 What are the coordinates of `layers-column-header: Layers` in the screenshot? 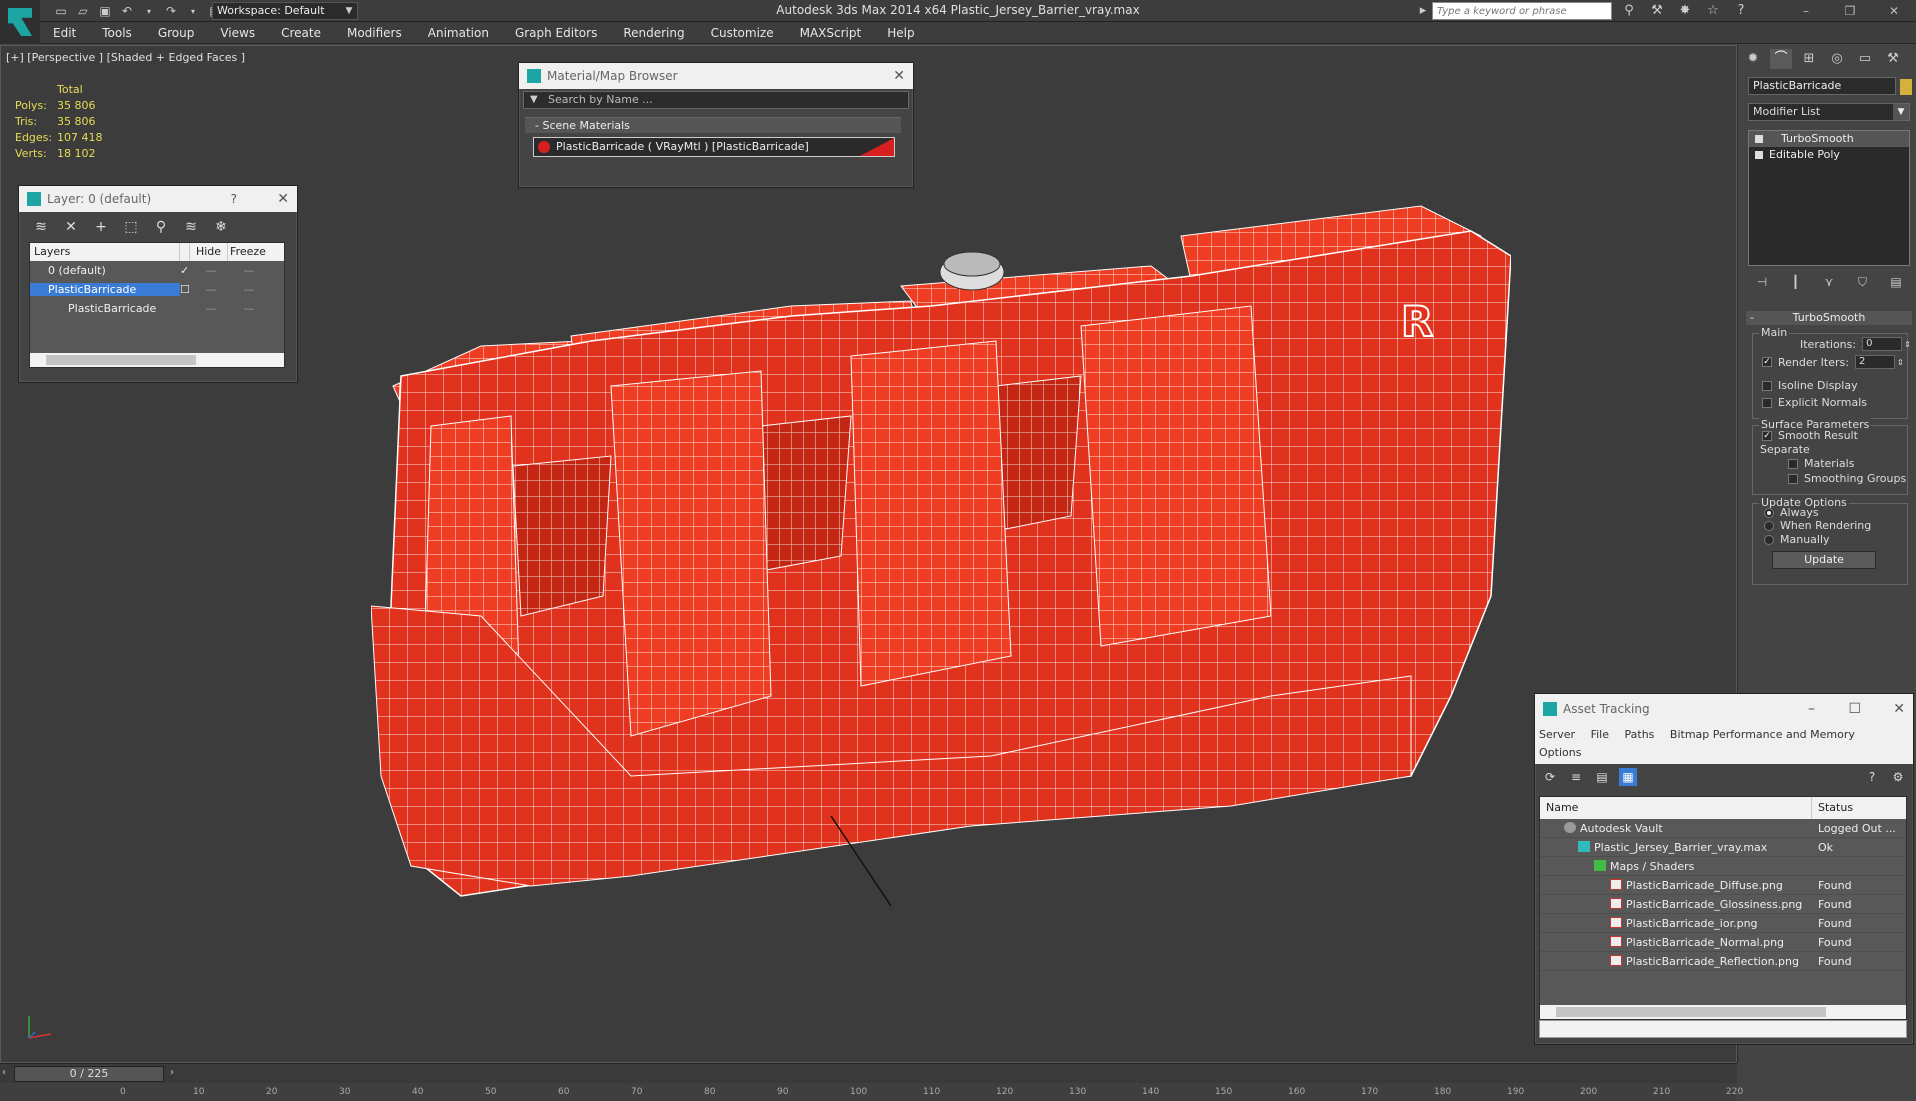 It's located at (105, 252).